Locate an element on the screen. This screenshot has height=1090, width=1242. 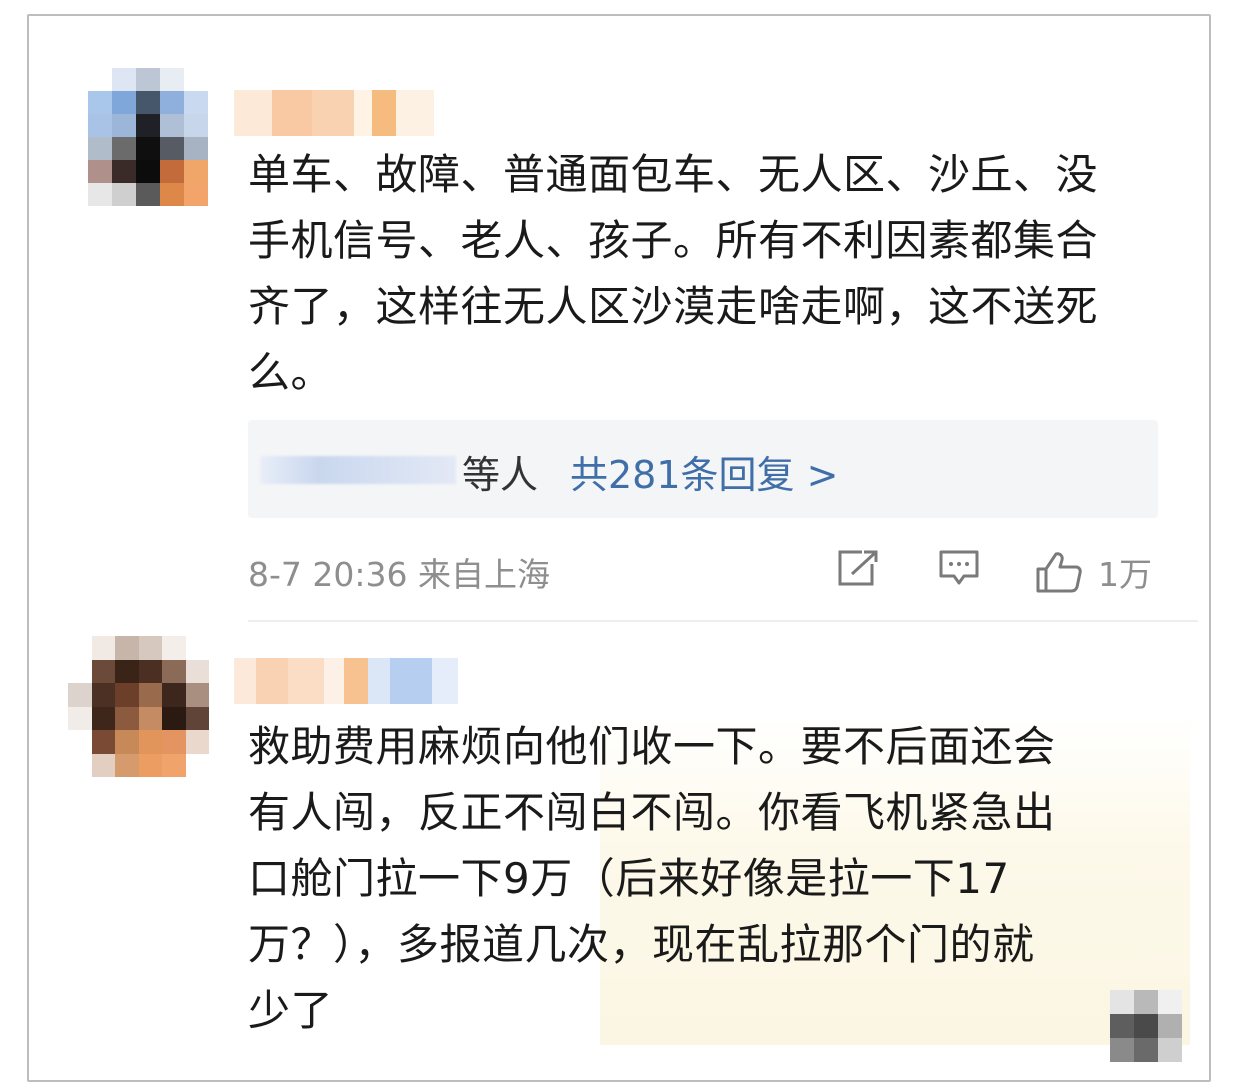
thumbs-up-icon is located at coordinates (1059, 572).